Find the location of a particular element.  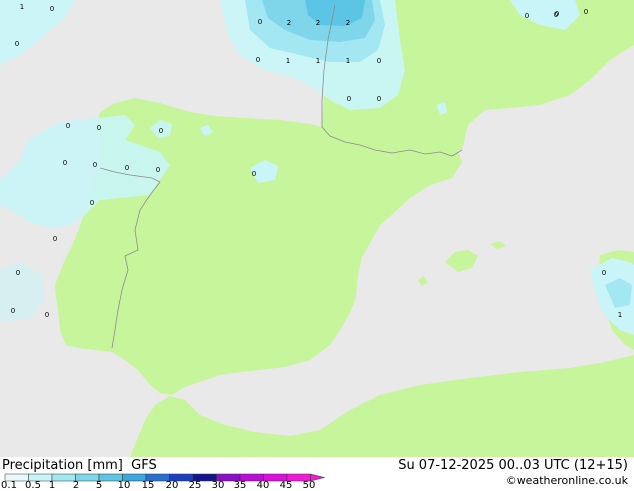

point-value-p1: 1 is located at coordinates (22, 7).